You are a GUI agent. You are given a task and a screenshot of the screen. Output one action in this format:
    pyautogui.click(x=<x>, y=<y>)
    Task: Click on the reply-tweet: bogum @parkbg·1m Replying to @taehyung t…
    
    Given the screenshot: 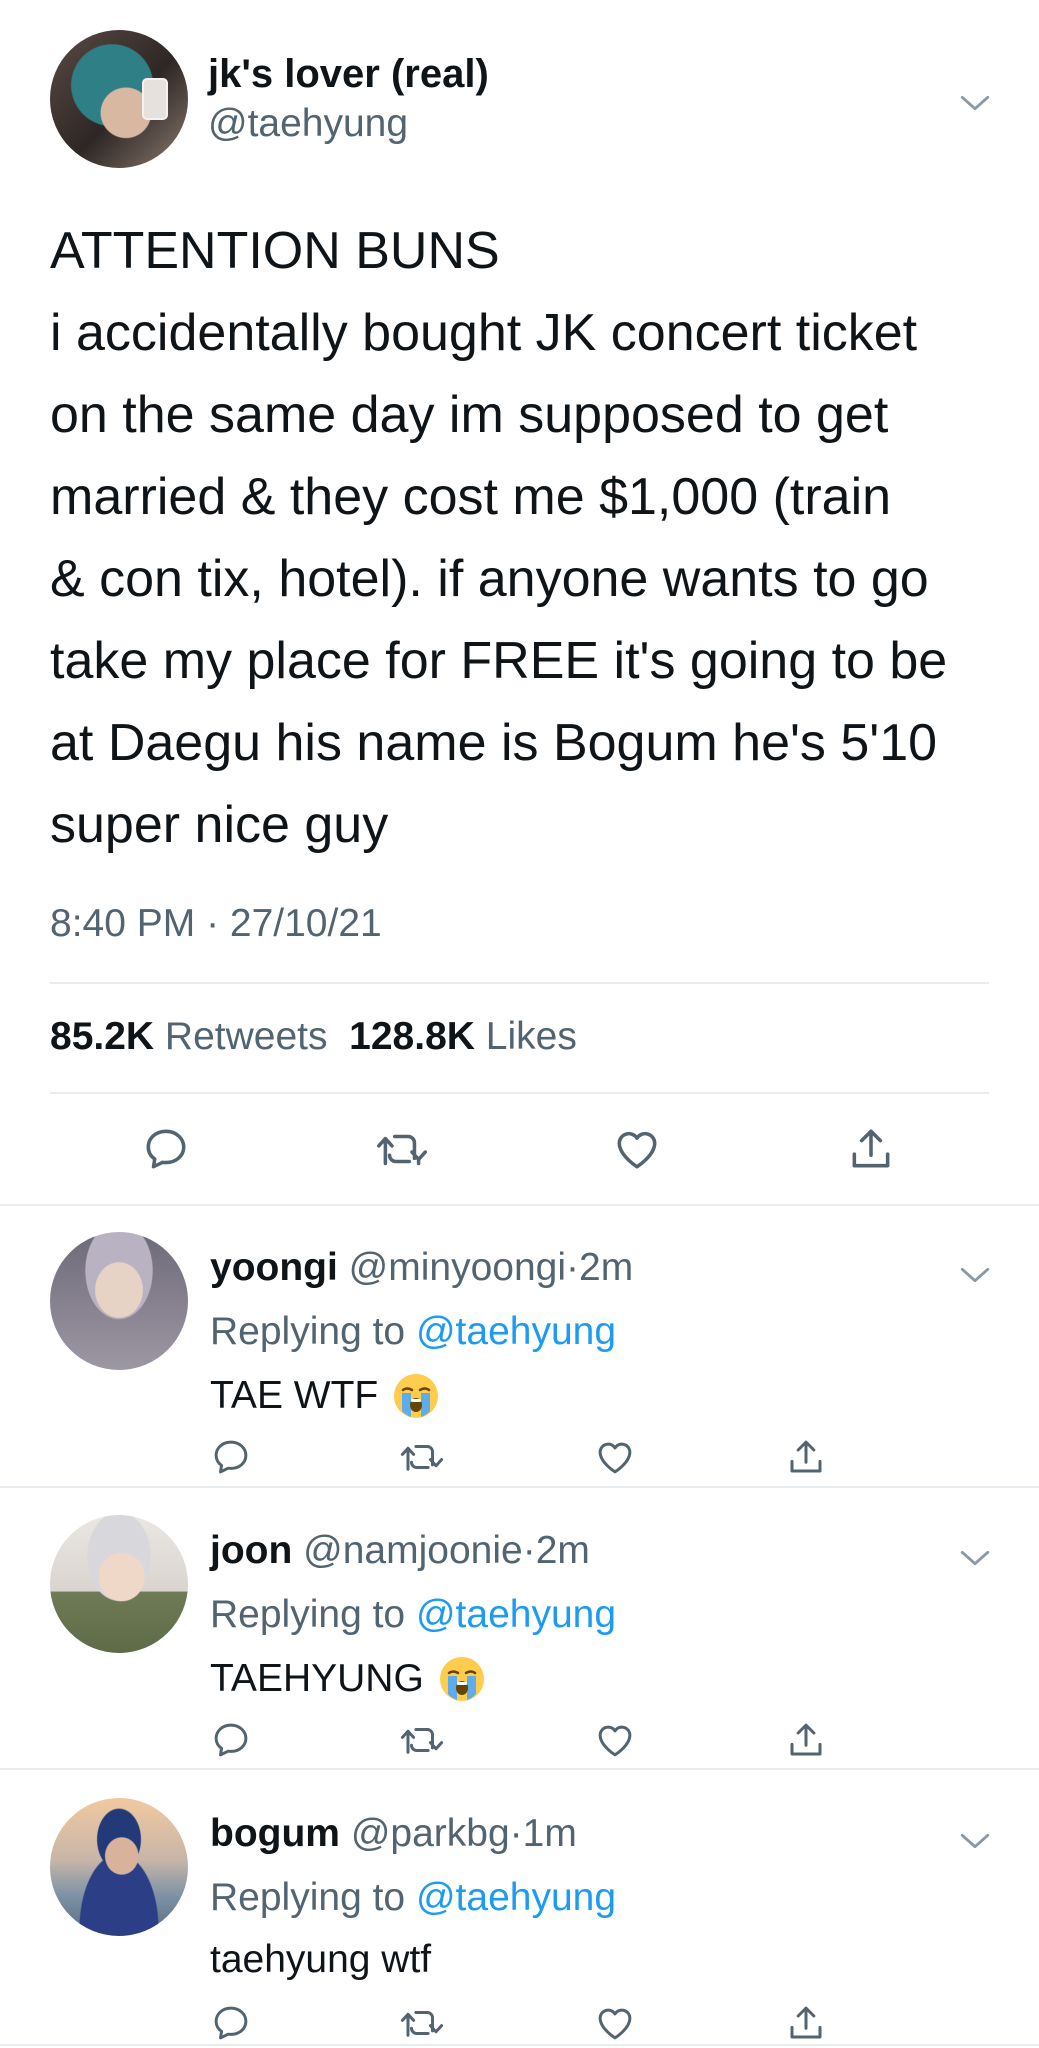 What is the action you would take?
    pyautogui.click(x=519, y=1918)
    